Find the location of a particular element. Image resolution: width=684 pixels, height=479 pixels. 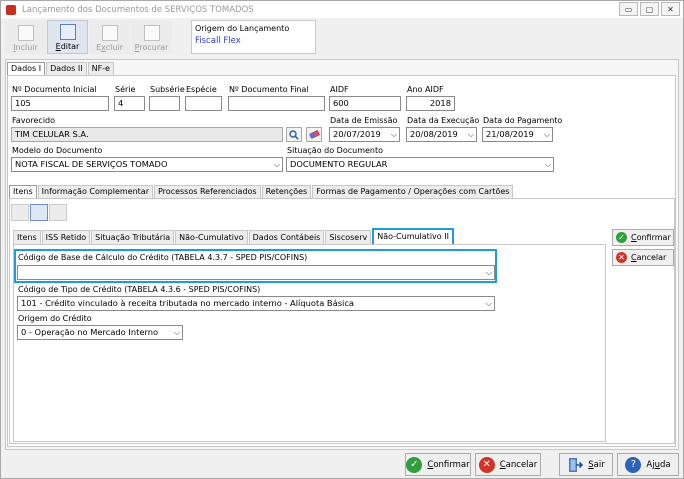

item-cancelar-button: ✕ Cancelar is located at coordinates (643, 257).